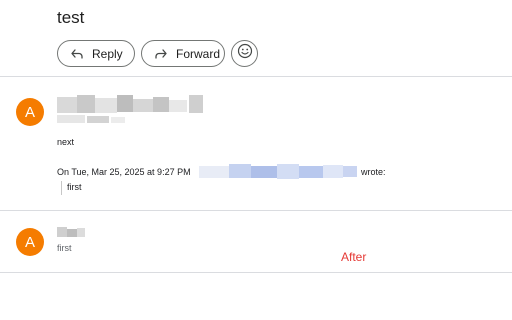  I want to click on smiley-face-icon, so click(245, 53).